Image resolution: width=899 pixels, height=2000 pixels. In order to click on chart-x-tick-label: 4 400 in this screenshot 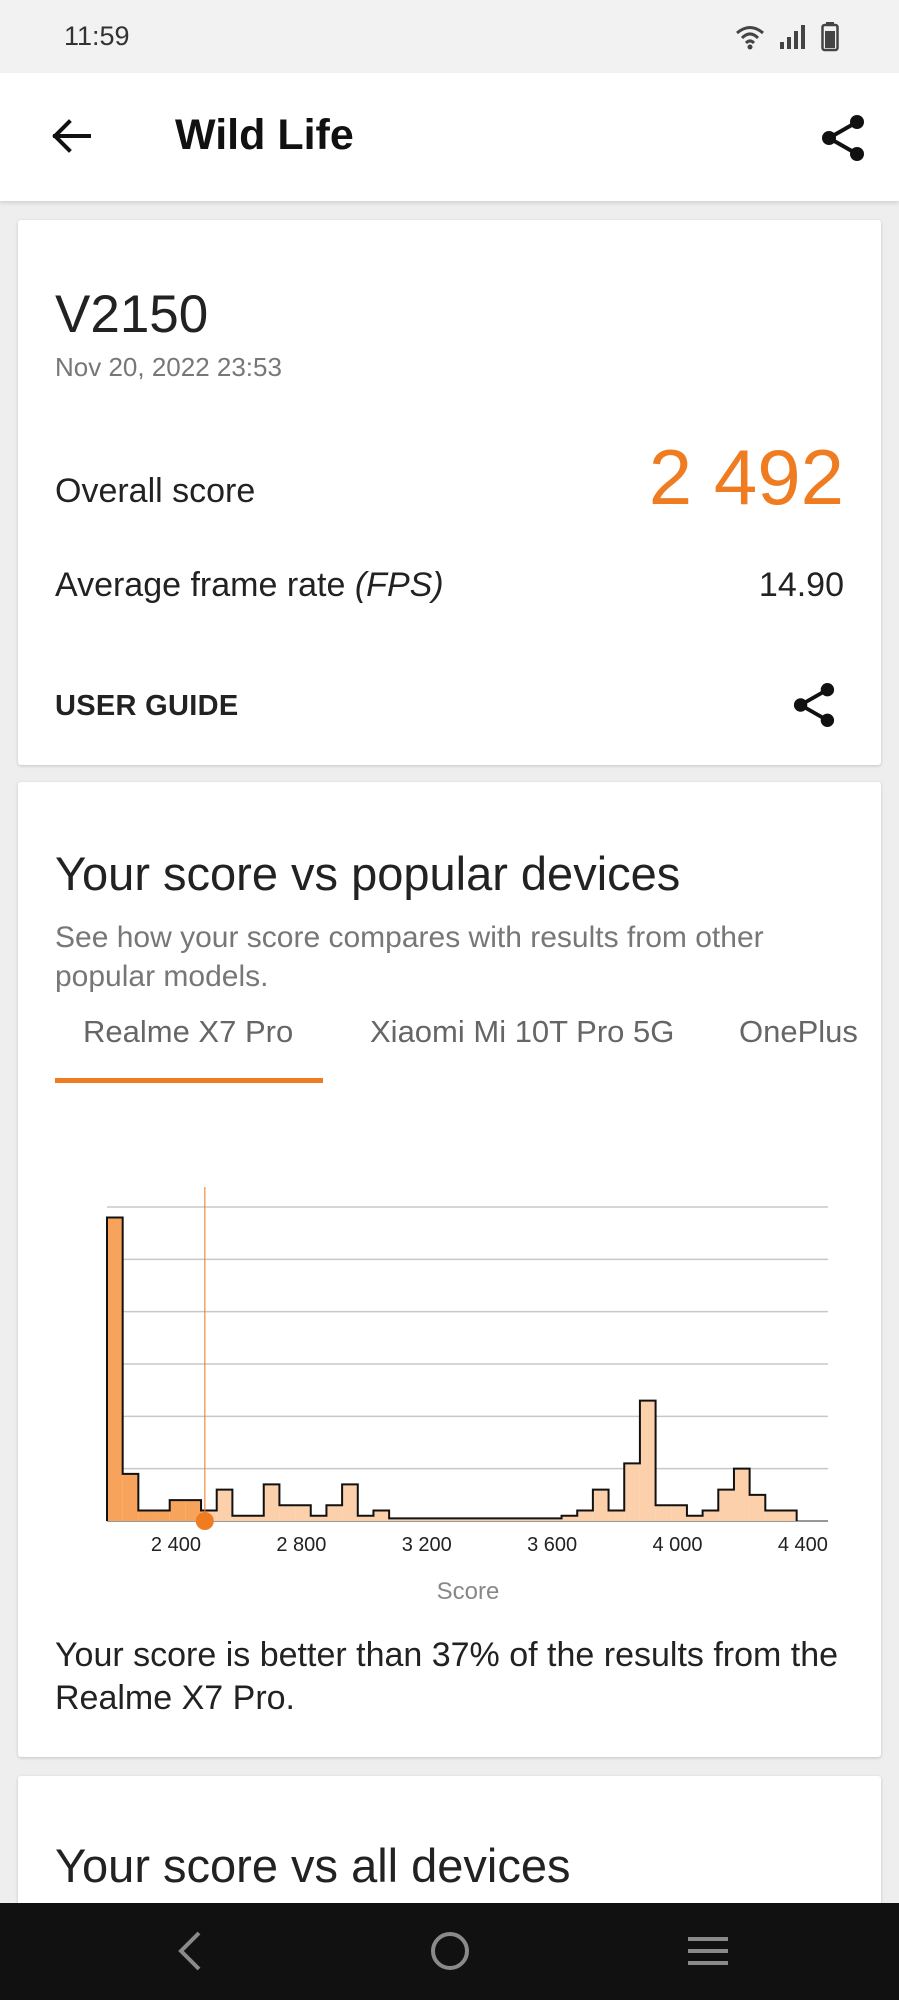, I will do `click(803, 1545)`.